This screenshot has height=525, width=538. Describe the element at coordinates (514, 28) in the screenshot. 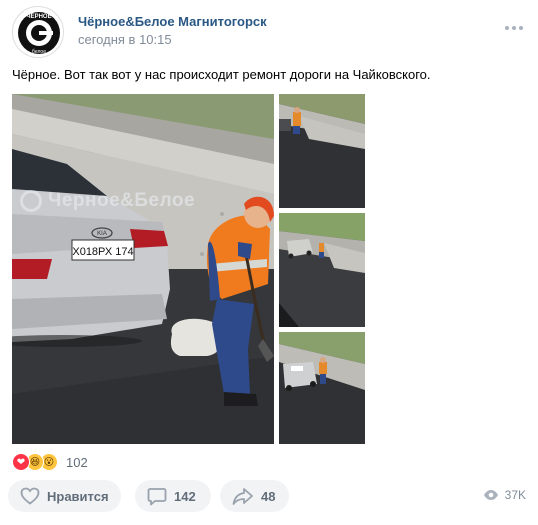

I see `more-options-icon` at that location.